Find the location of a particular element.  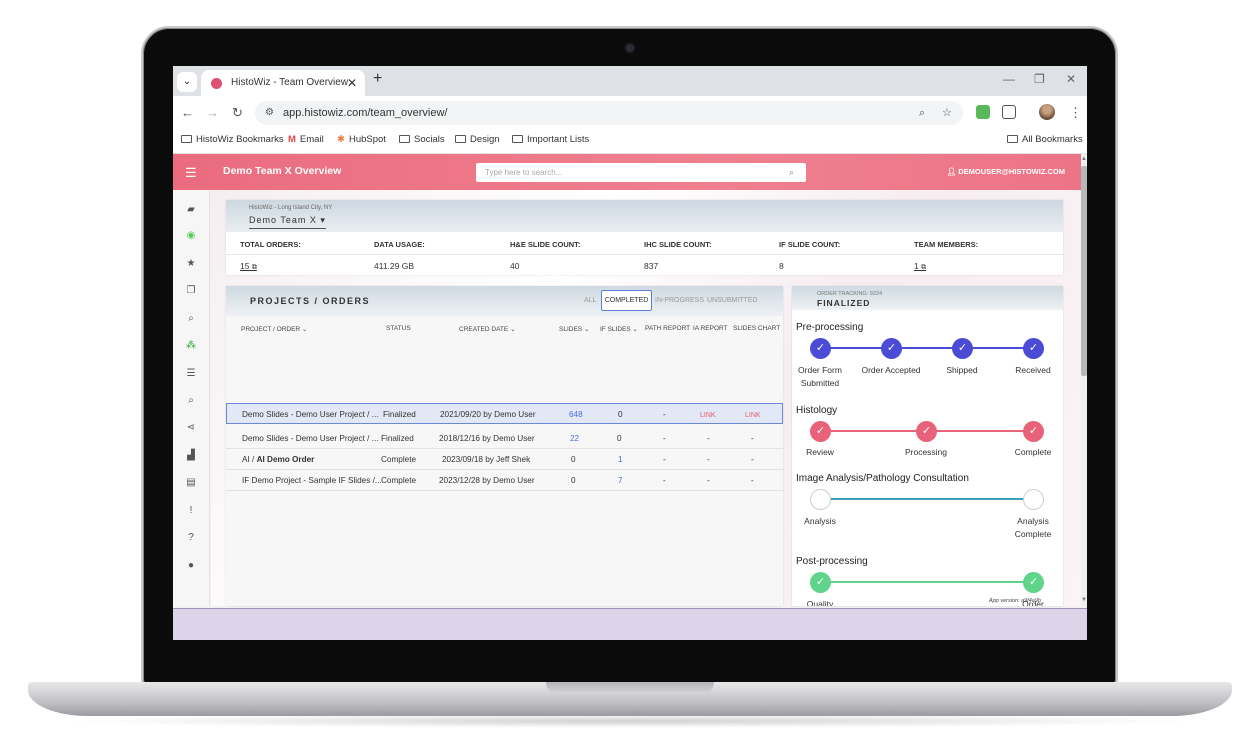

reload-icon: ↻ is located at coordinates (237, 113).